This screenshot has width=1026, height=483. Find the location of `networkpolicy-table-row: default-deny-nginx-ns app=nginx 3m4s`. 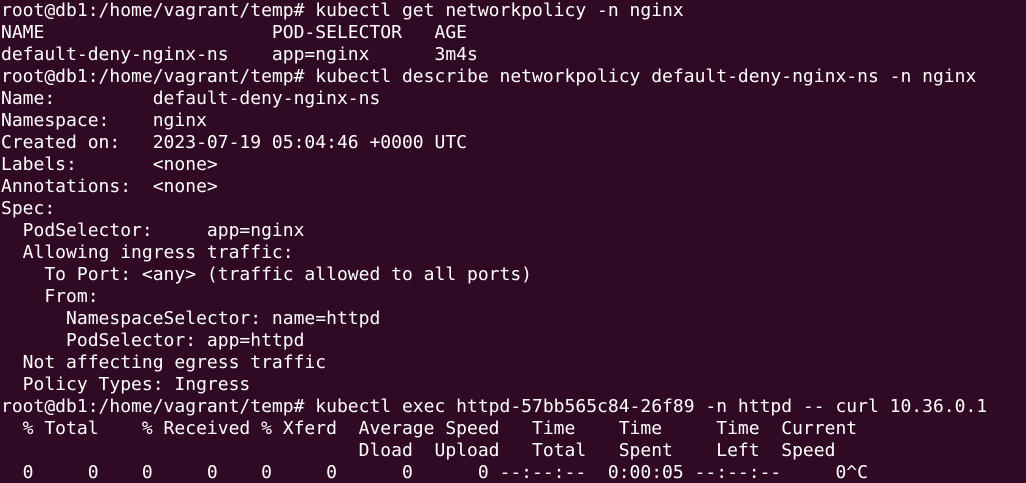

networkpolicy-table-row: default-deny-nginx-ns app=nginx 3m4s is located at coordinates (239, 54).